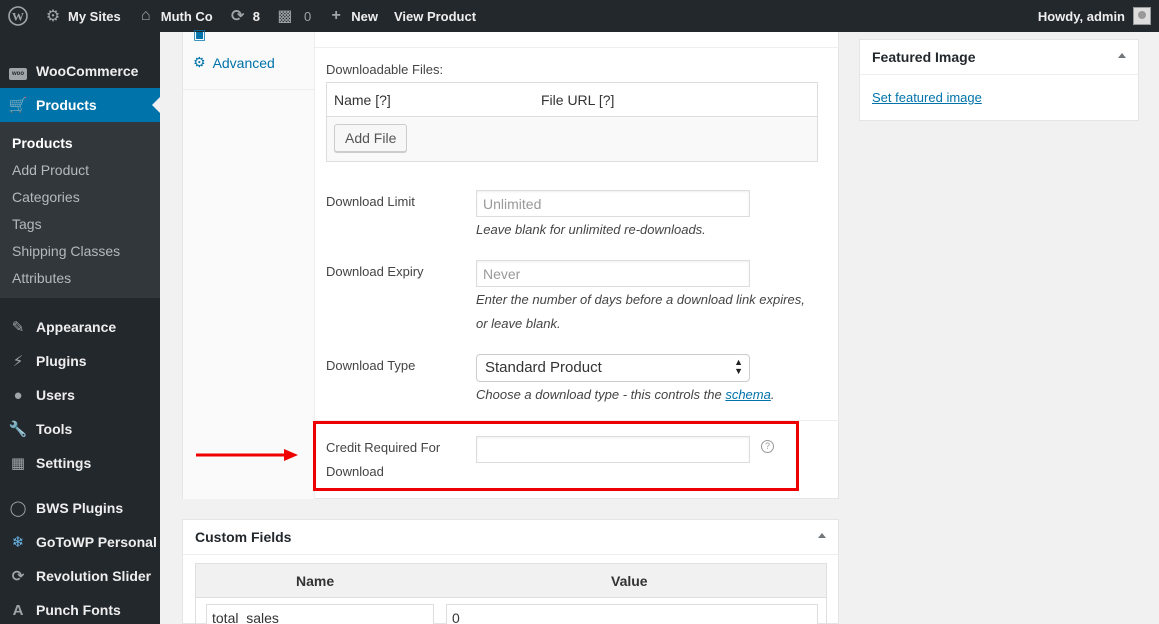 The height and width of the screenshot is (624, 1159). Describe the element at coordinates (738, 366) in the screenshot. I see `select-arrows-icon: ▲ ▼` at that location.